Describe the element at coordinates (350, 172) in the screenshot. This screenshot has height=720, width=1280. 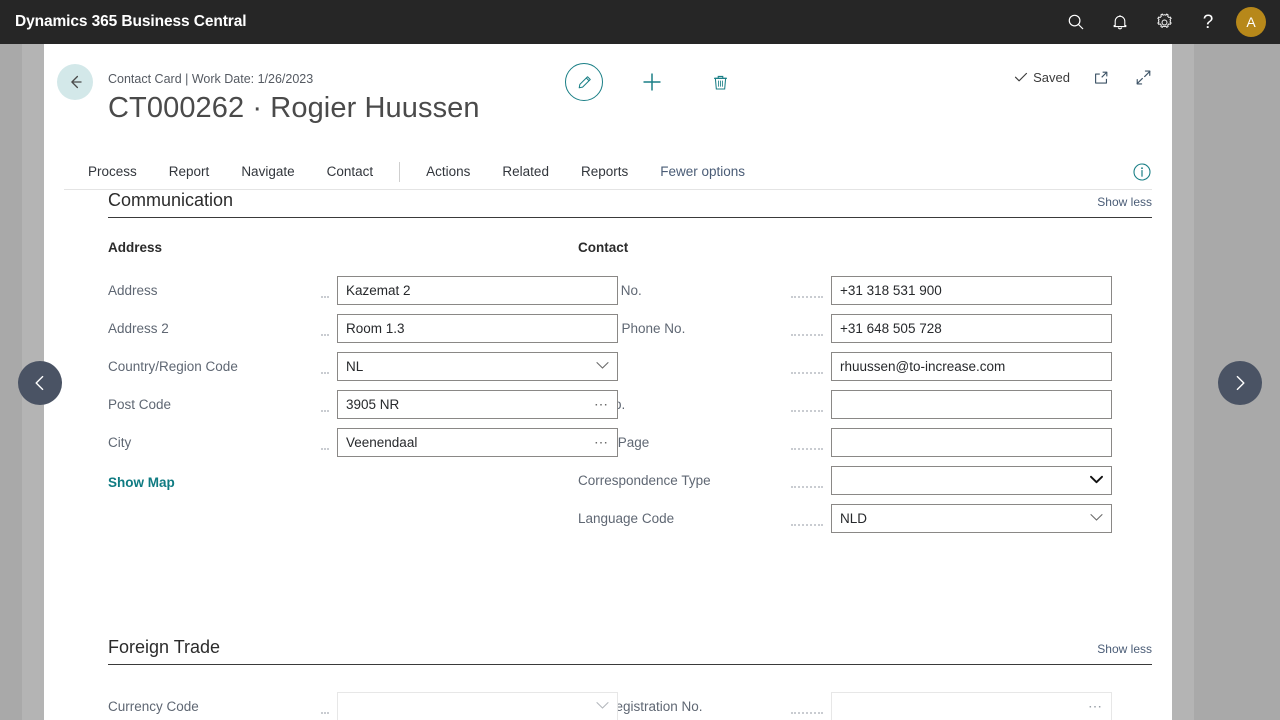
I see `menu-item-contact: Contact` at that location.